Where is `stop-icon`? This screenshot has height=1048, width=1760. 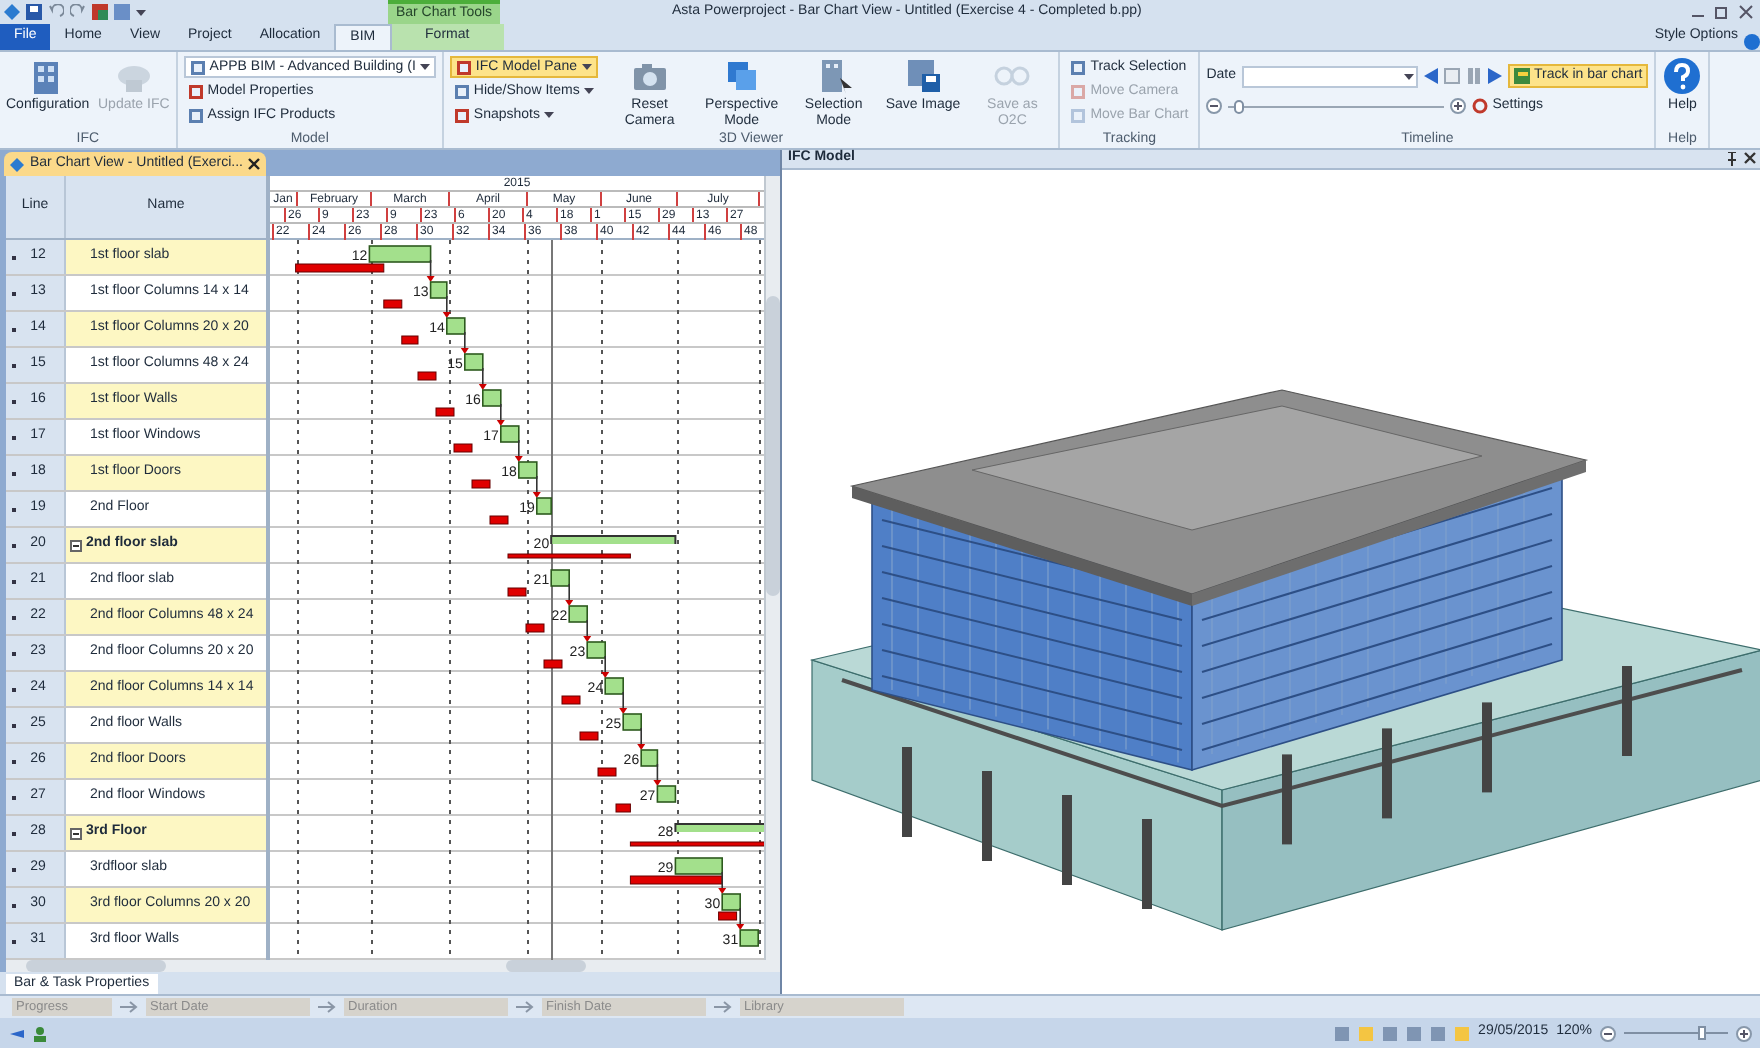
stop-icon is located at coordinates (1452, 76).